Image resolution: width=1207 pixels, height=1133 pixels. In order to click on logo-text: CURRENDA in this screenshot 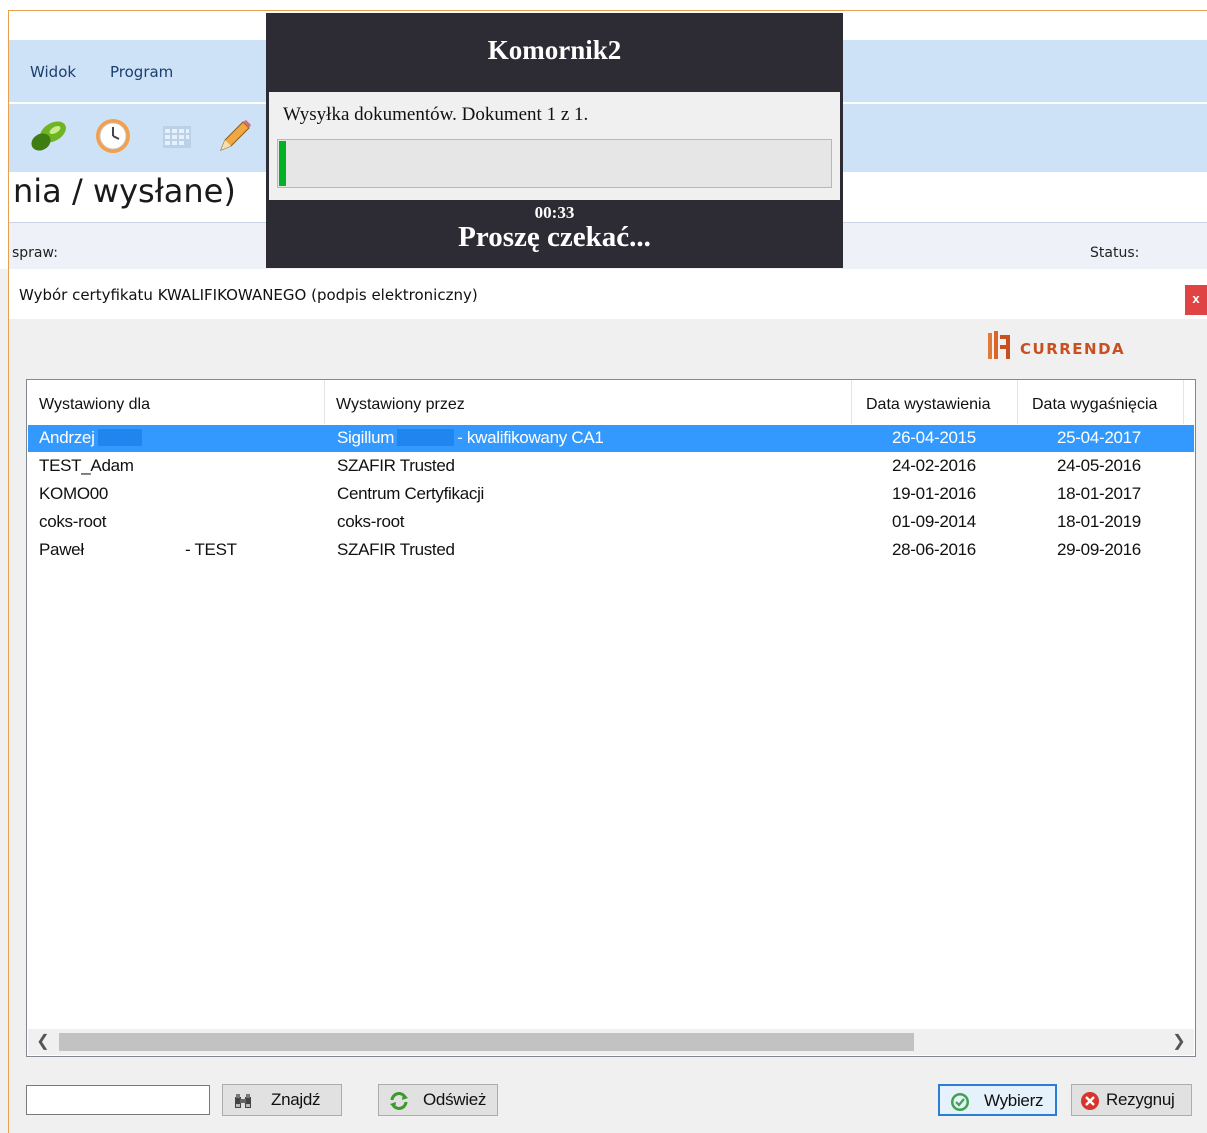, I will do `click(1073, 349)`.